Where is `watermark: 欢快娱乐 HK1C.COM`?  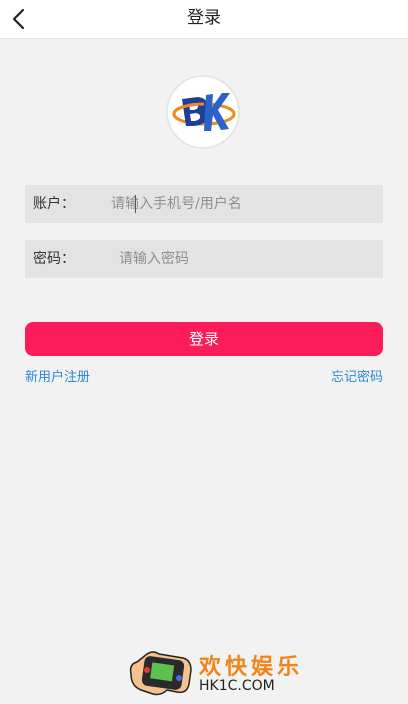
watermark: 欢快娱乐 HK1C.COM is located at coordinates (213, 672).